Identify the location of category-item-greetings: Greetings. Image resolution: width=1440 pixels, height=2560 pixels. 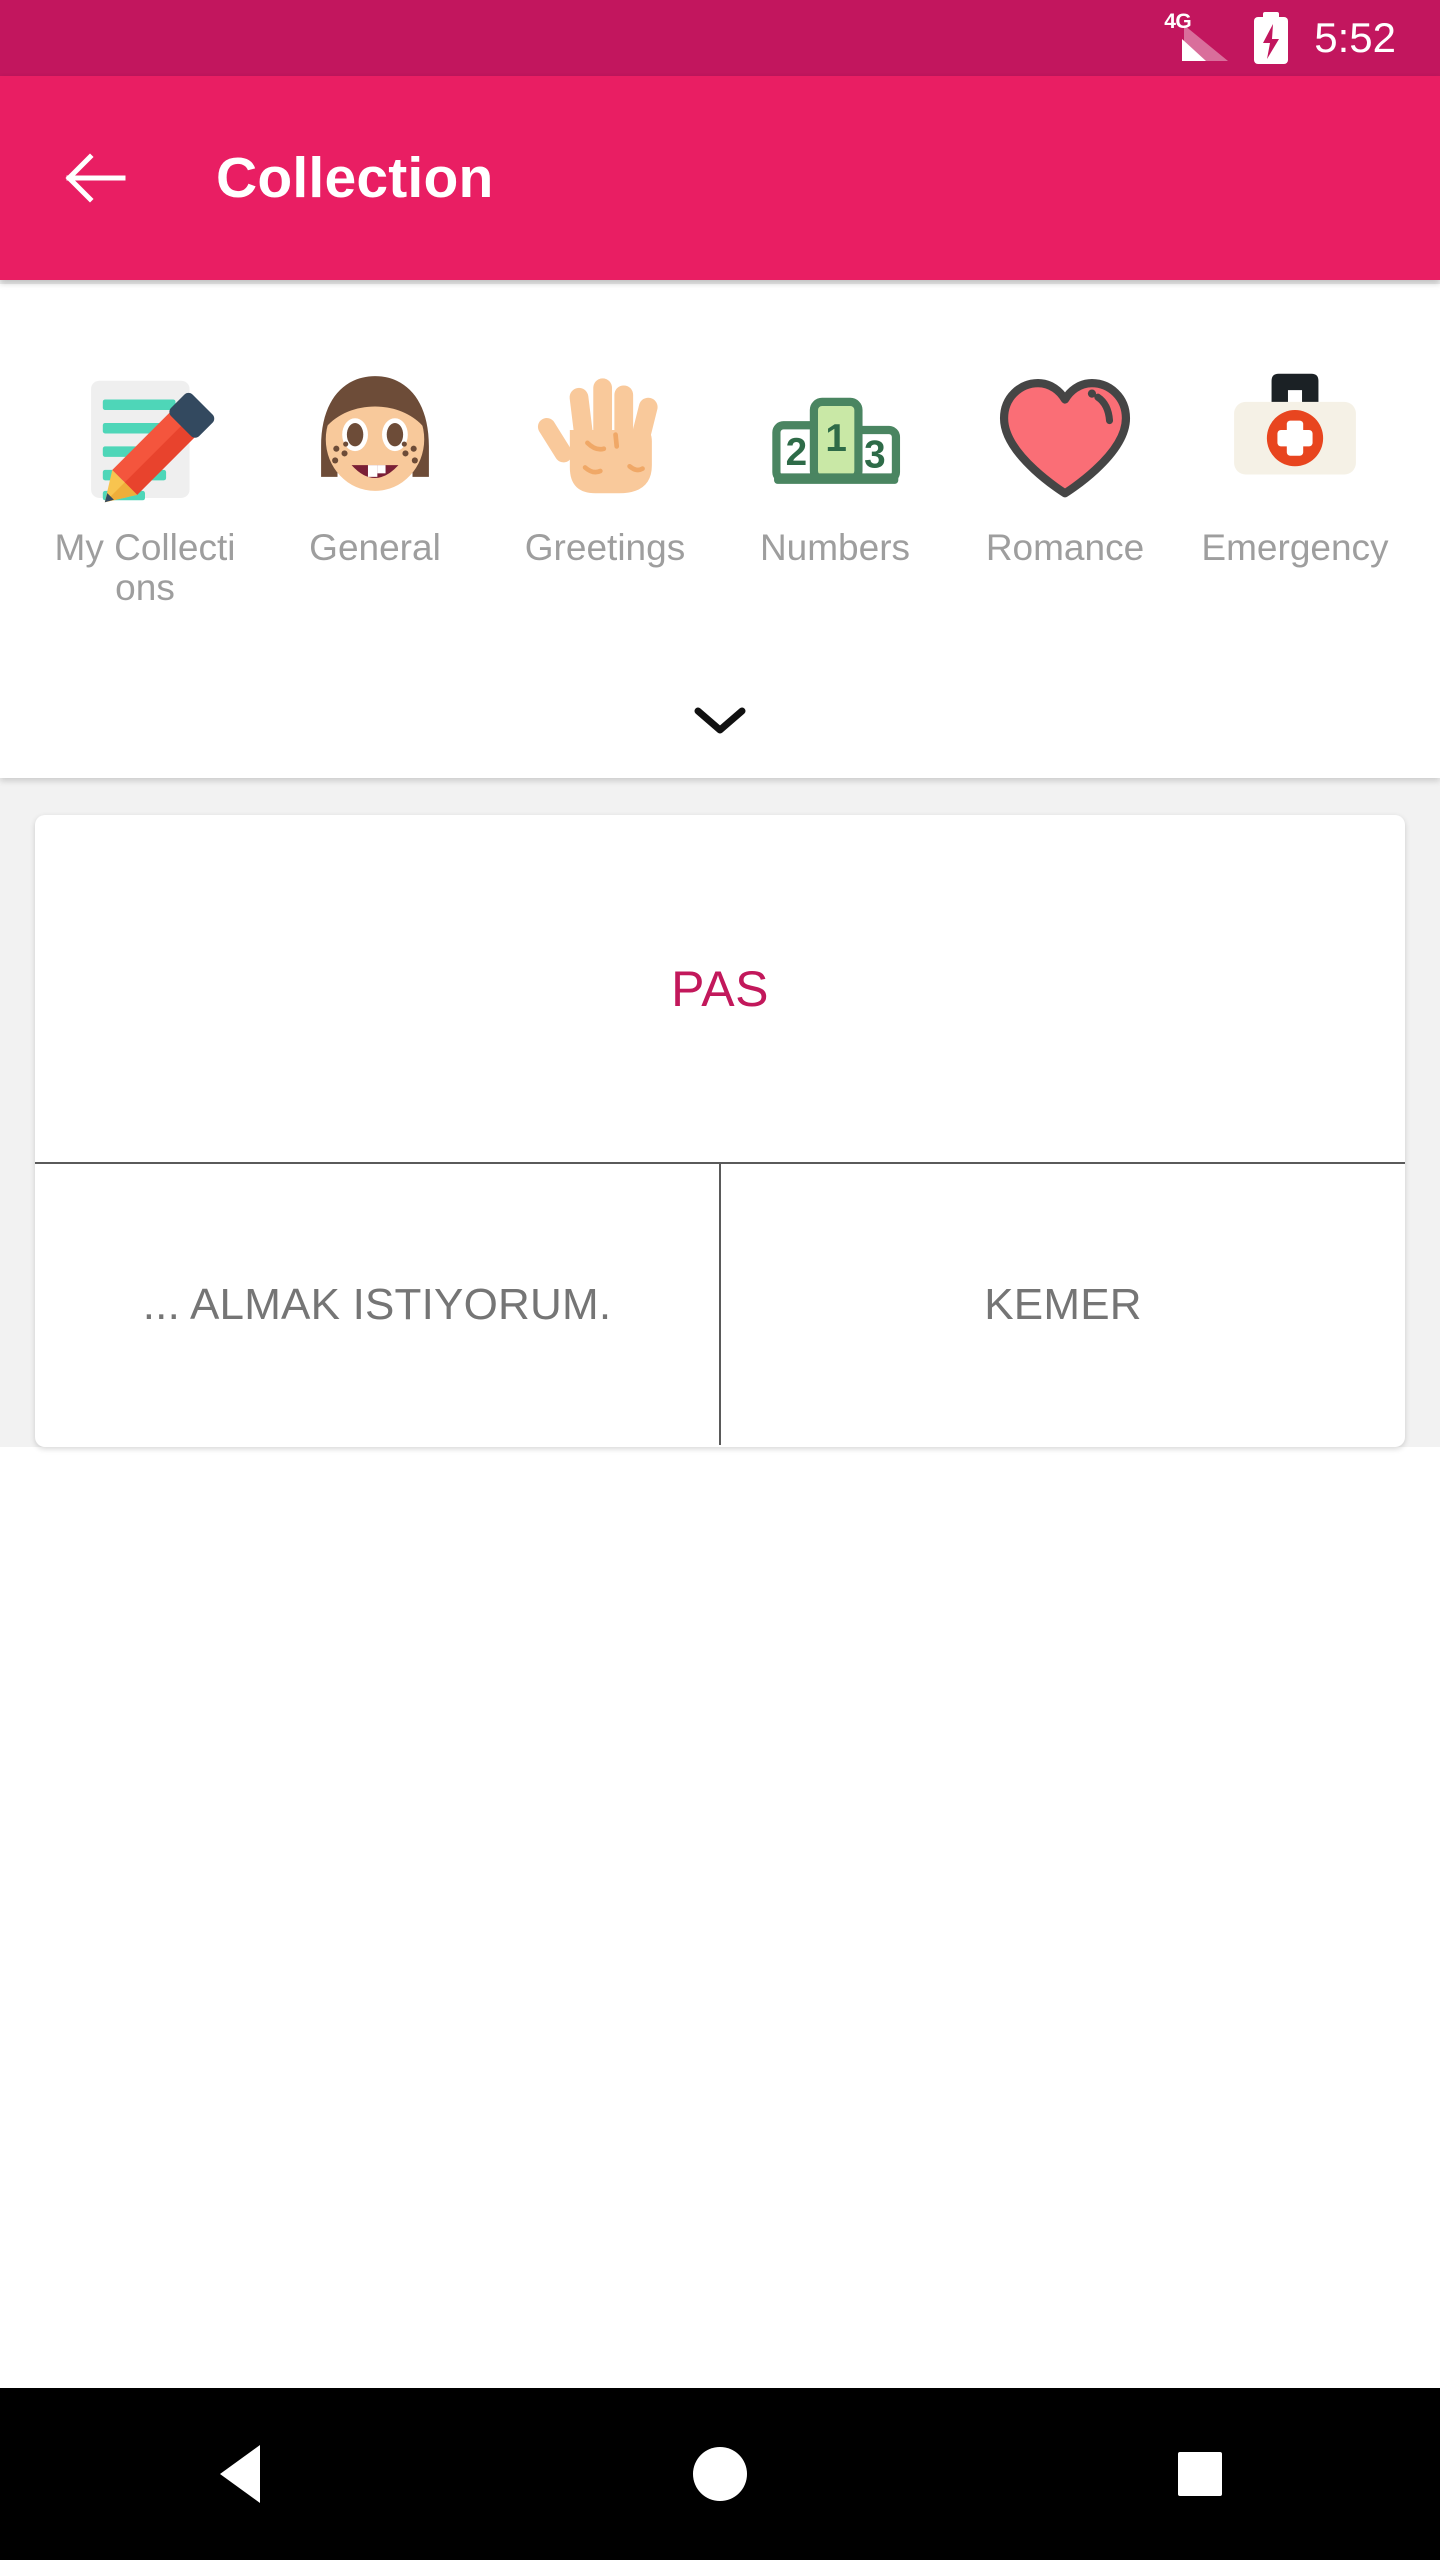
(605, 460).